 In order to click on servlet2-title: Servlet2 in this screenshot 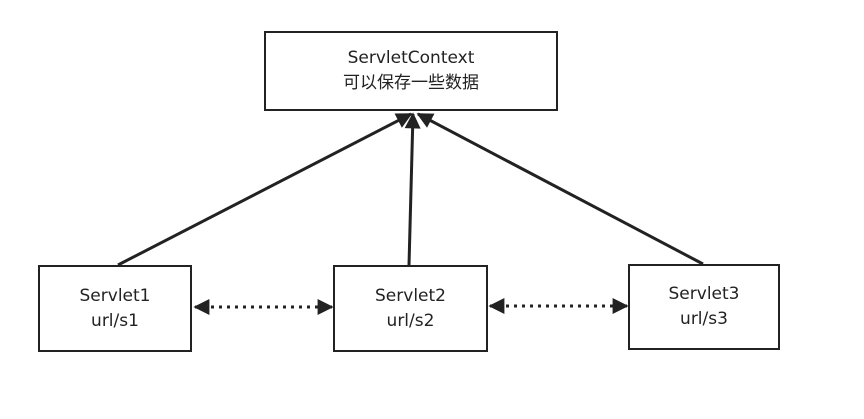, I will do `click(410, 295)`.